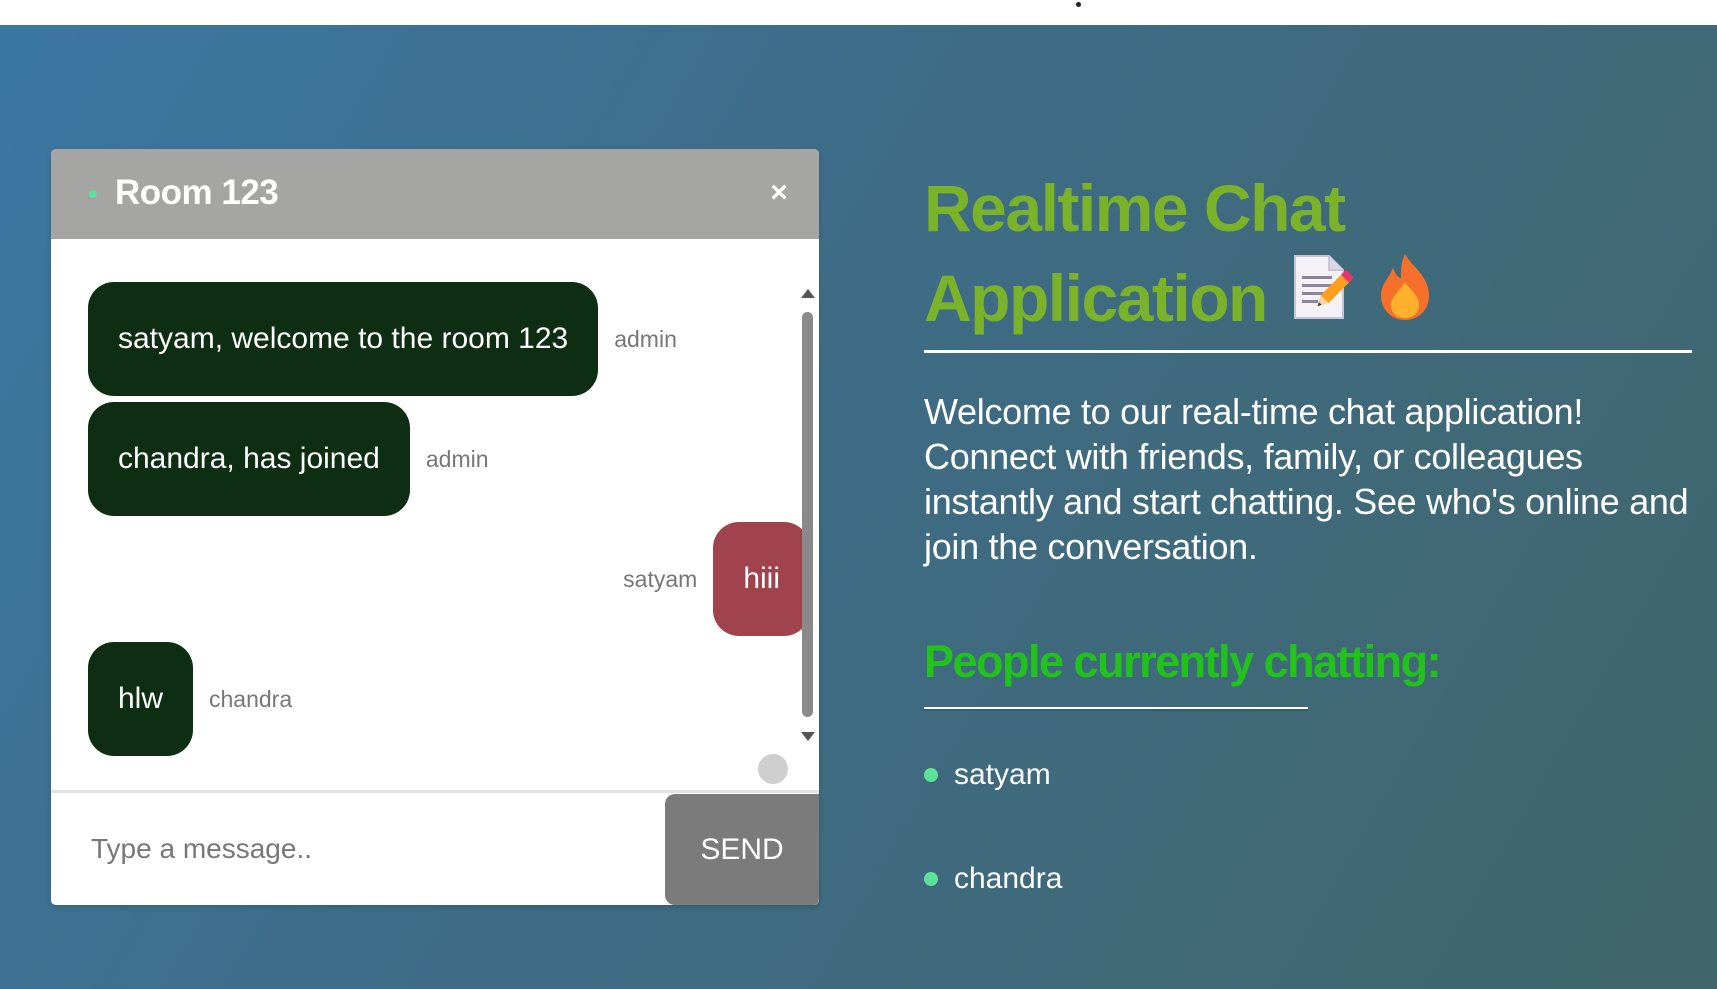 Image resolution: width=1717 pixels, height=989 pixels. Describe the element at coordinates (660, 578) in the screenshot. I see `message-sender: satyam` at that location.